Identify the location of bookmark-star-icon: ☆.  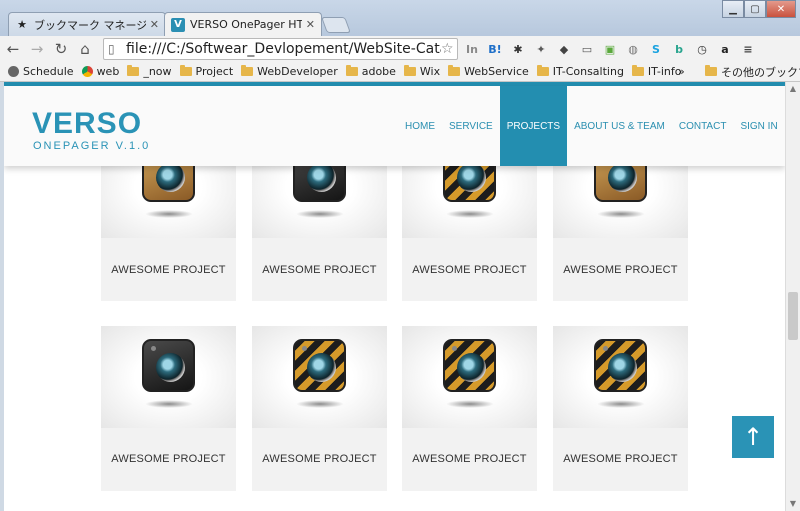
(449, 49).